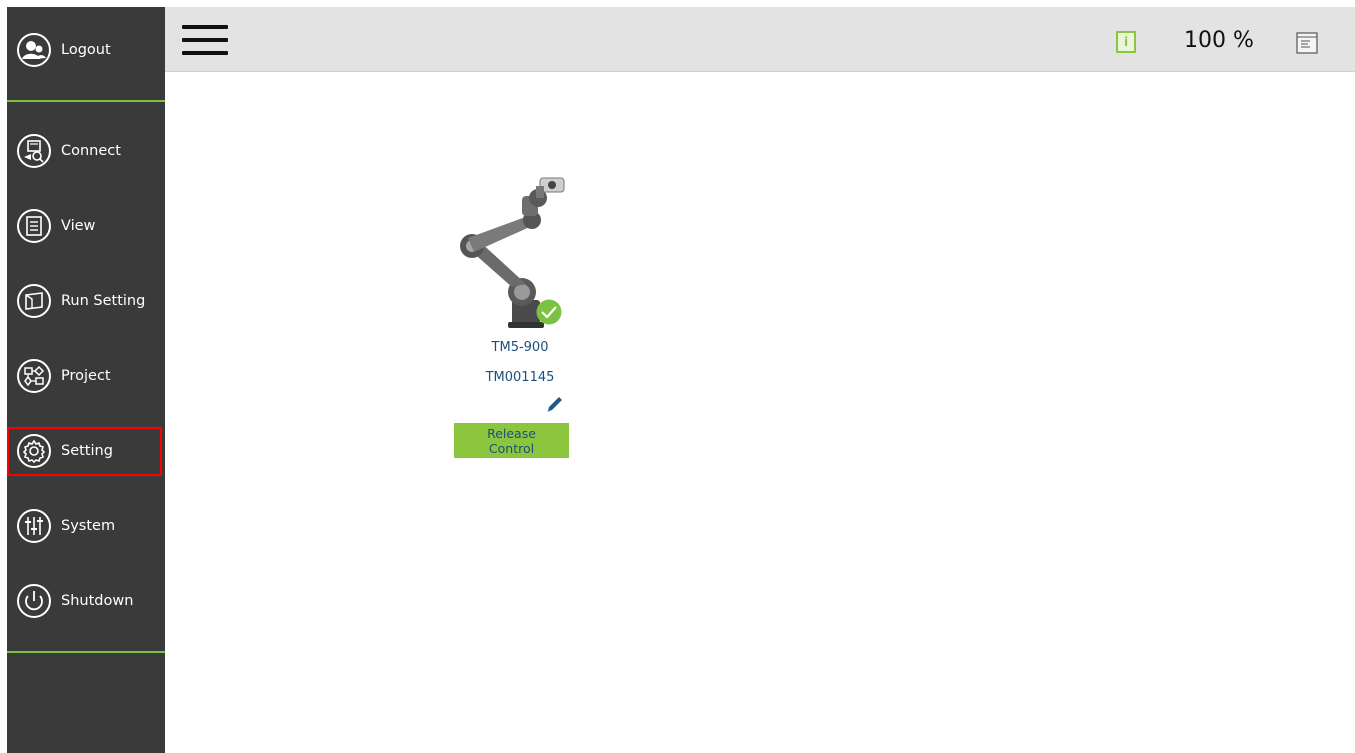 This screenshot has height=753, width=1355. What do you see at coordinates (1307, 43) in the screenshot?
I see `log-panel-icon` at bounding box center [1307, 43].